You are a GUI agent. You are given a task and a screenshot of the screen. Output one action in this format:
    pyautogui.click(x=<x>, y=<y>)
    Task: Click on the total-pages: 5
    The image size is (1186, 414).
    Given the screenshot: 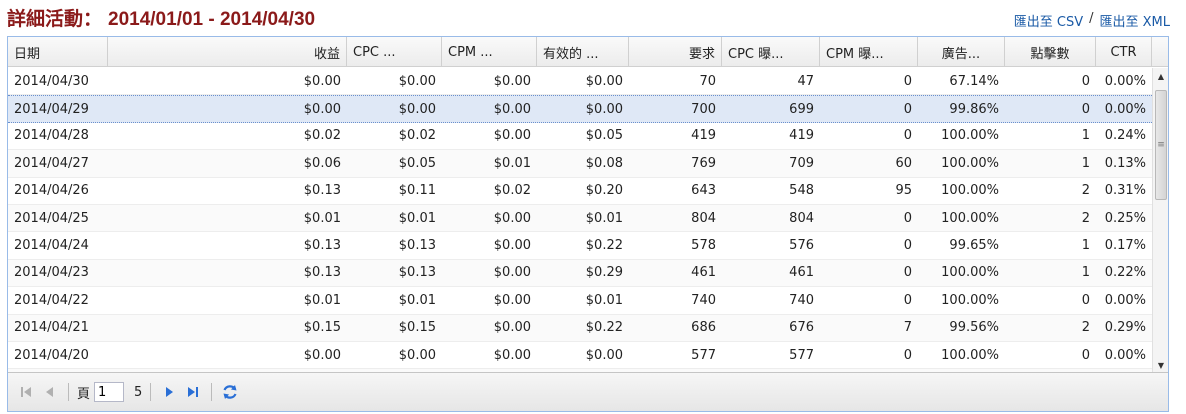 What is the action you would take?
    pyautogui.click(x=138, y=392)
    